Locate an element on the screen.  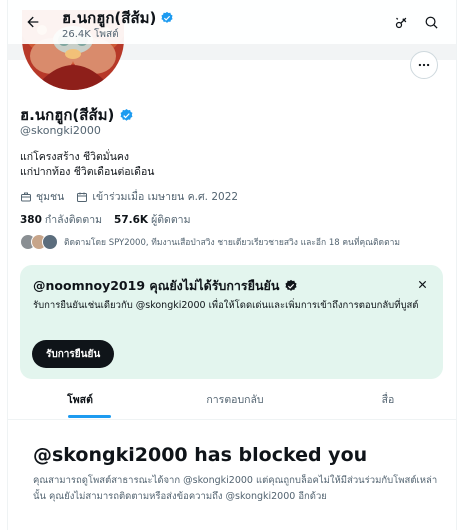
following-link: 380 กำลังติดตาม is located at coordinates (61, 219).